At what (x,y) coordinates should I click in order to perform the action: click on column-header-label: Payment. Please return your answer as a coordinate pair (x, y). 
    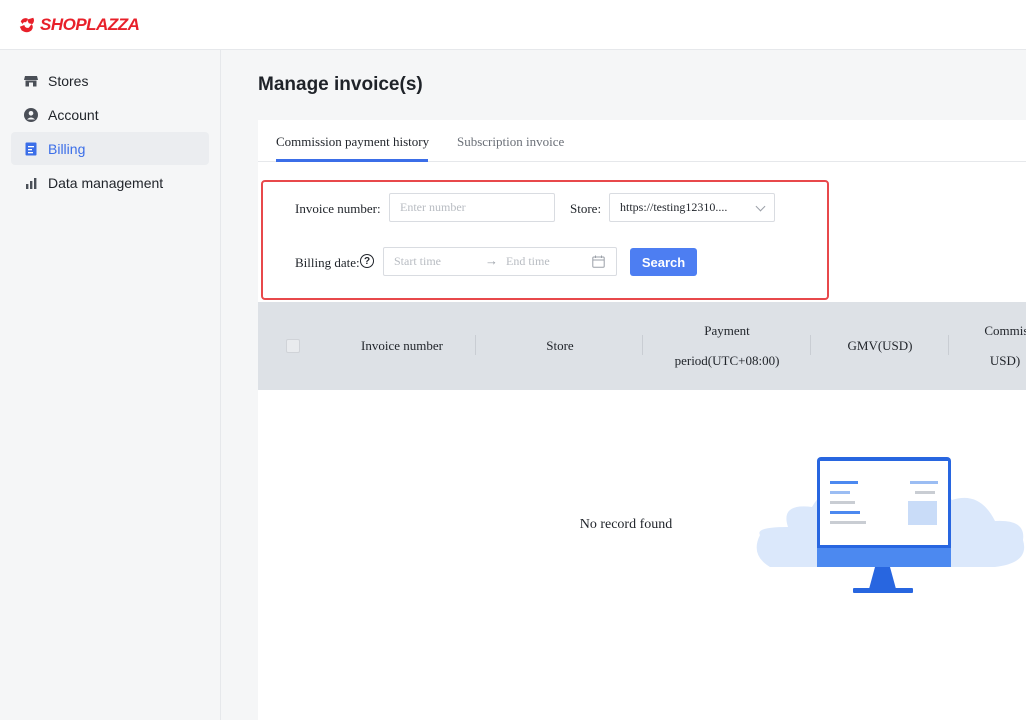
    Looking at the image, I should click on (727, 330).